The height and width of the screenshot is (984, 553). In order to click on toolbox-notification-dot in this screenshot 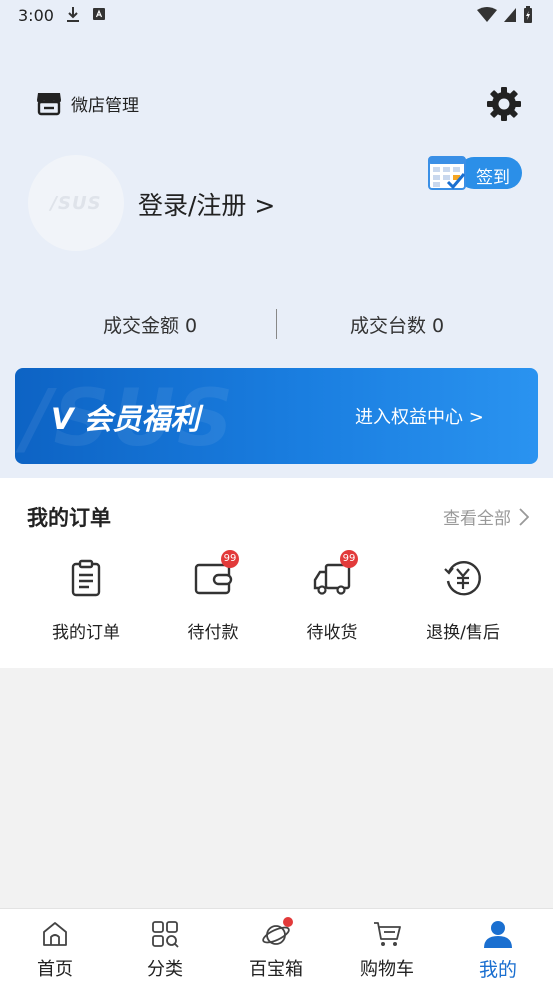, I will do `click(288, 922)`.